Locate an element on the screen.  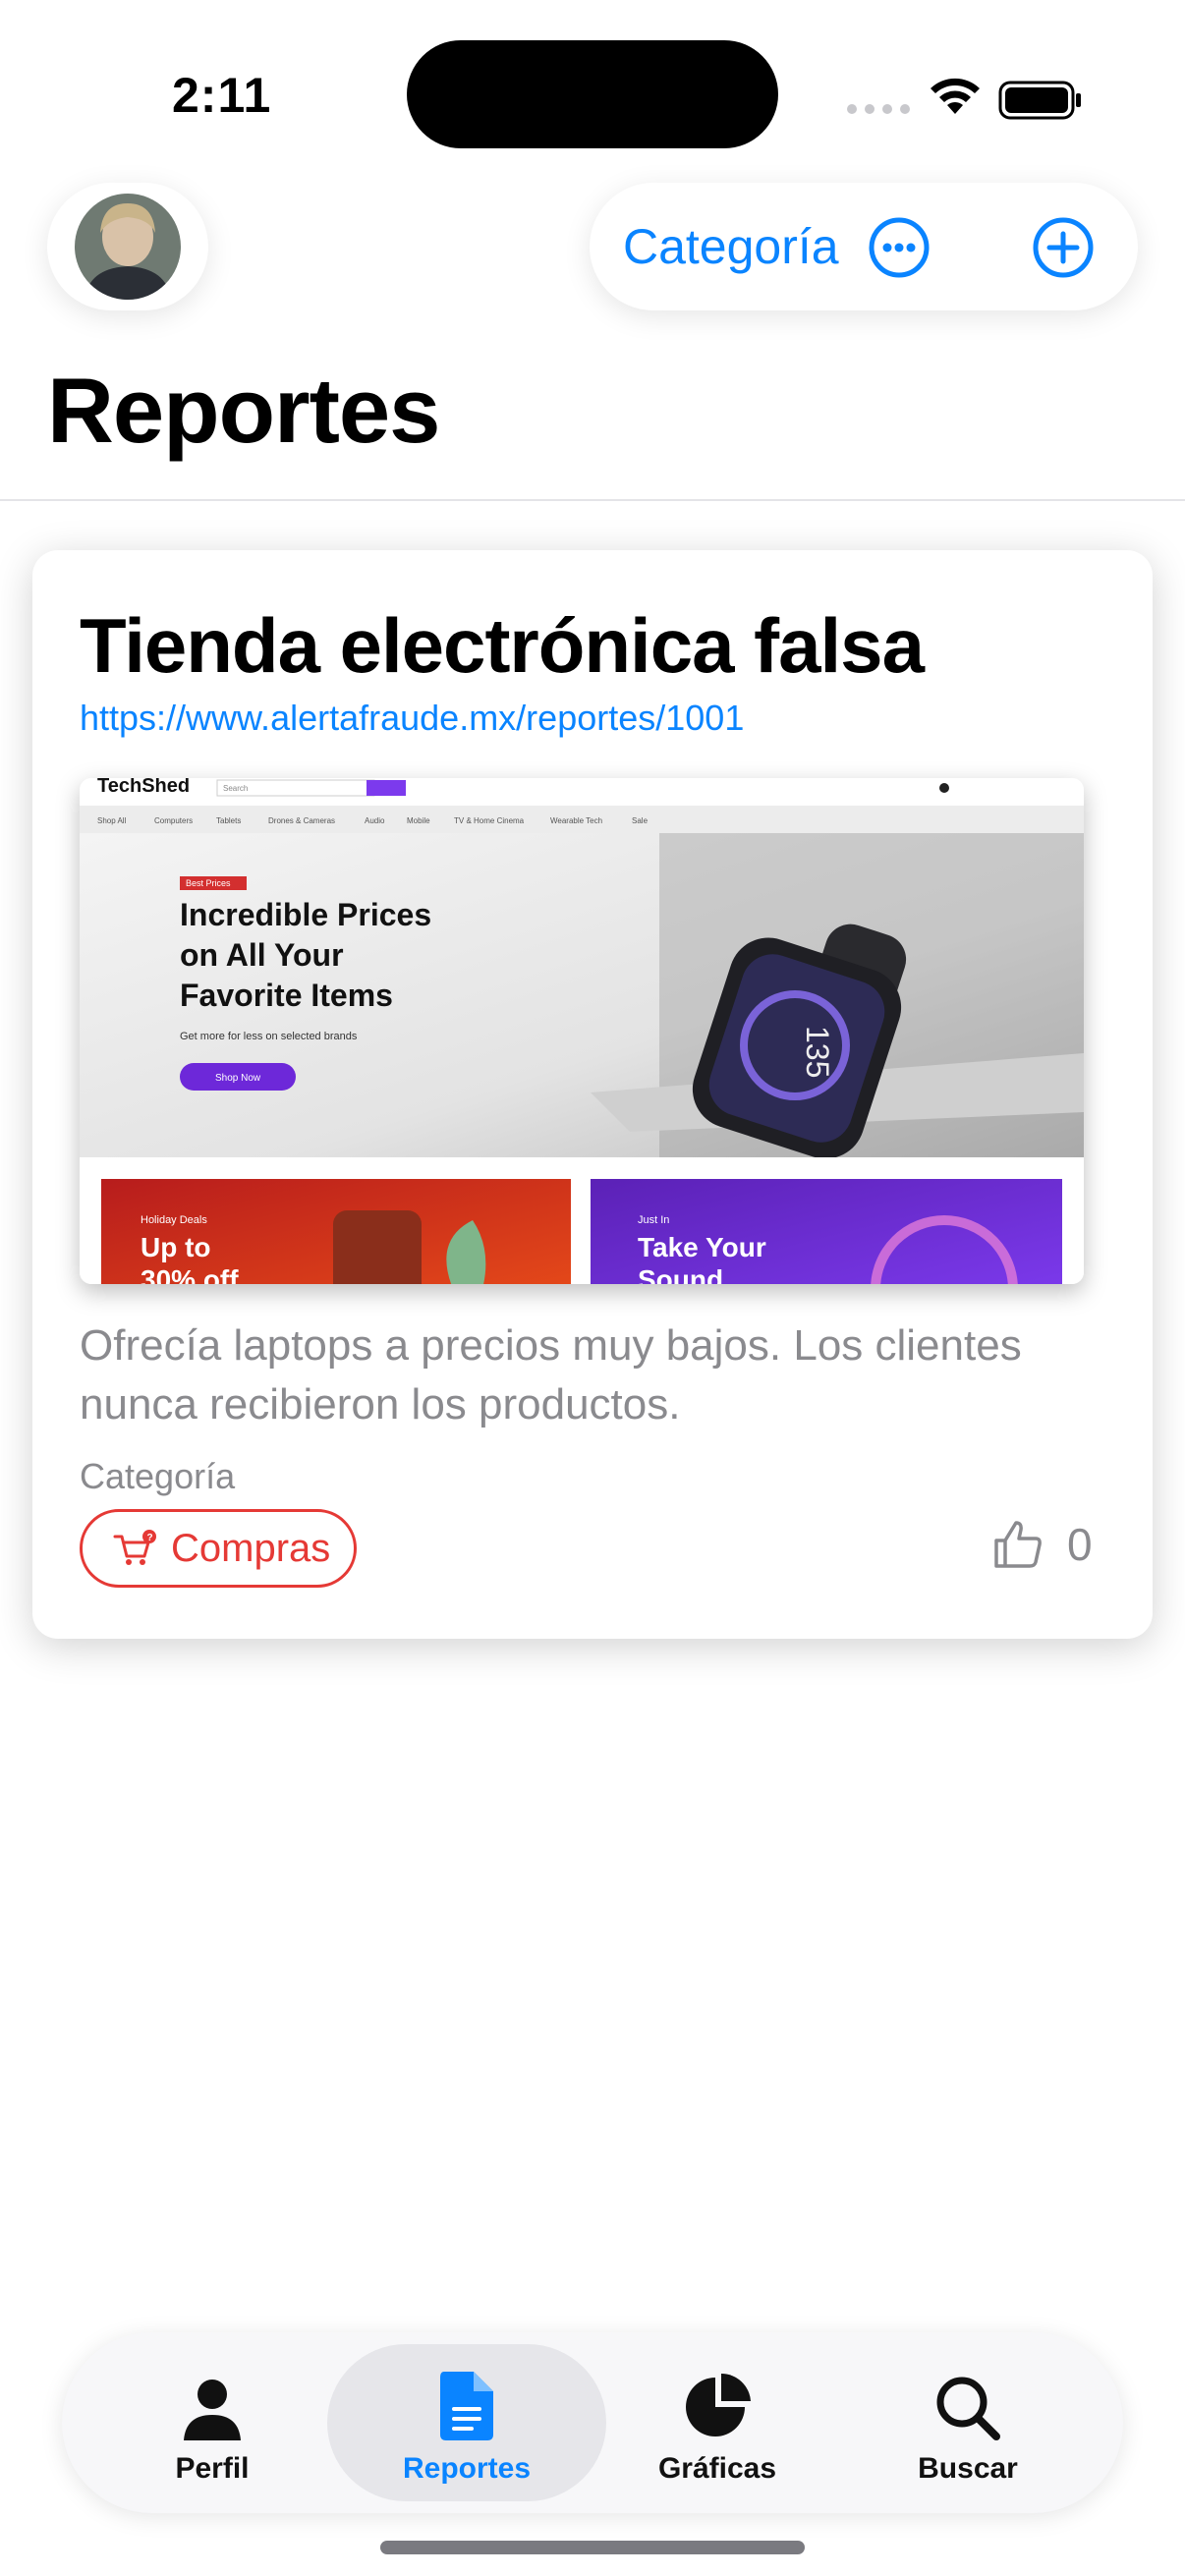
dynamic-island is located at coordinates (592, 94).